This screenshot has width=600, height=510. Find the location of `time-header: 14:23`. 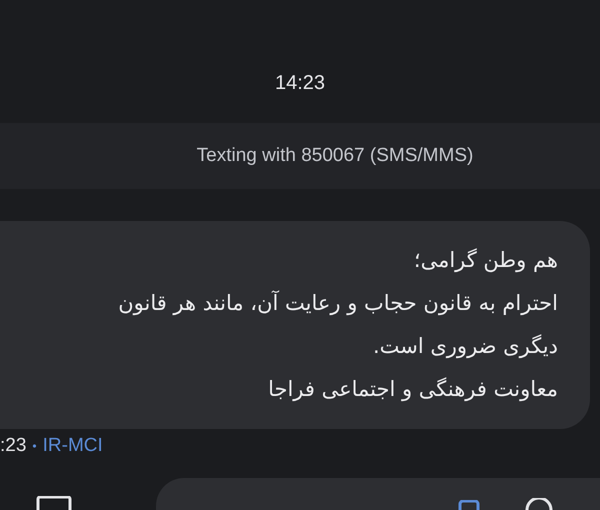

time-header: 14:23 is located at coordinates (300, 83).